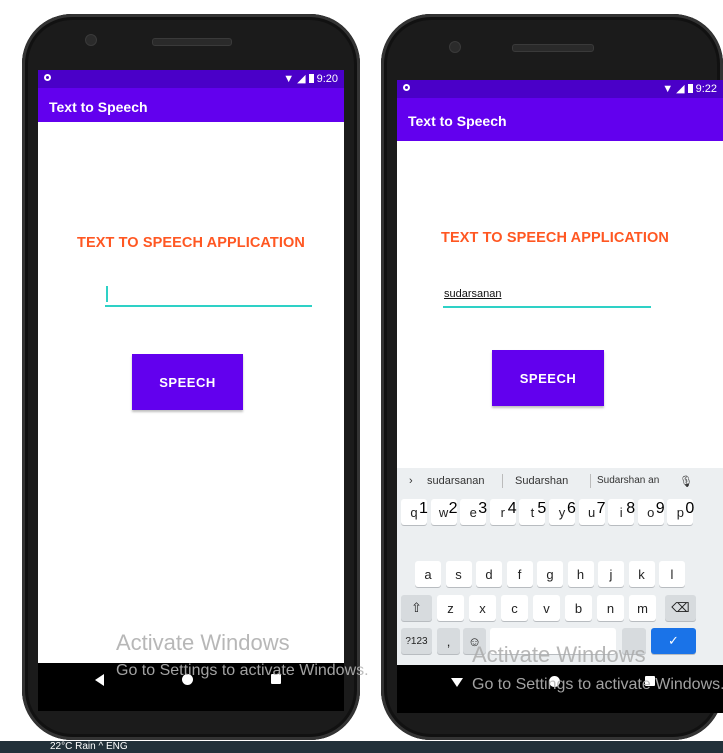  Describe the element at coordinates (610, 608) in the screenshot. I see `keyboard-key: n` at that location.